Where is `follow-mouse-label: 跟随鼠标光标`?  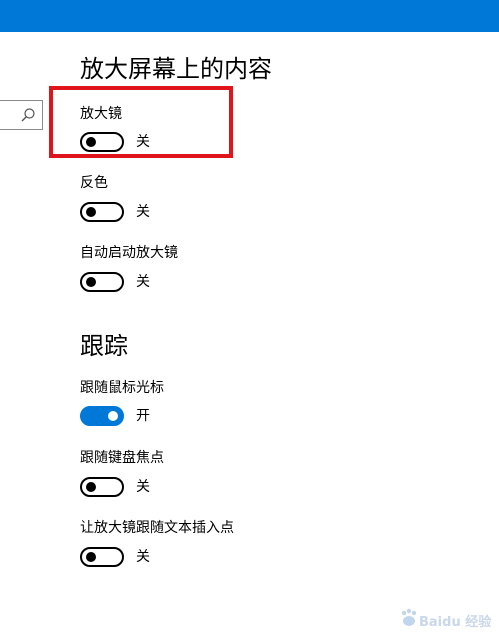 follow-mouse-label: 跟随鼠标光标 is located at coordinates (122, 388).